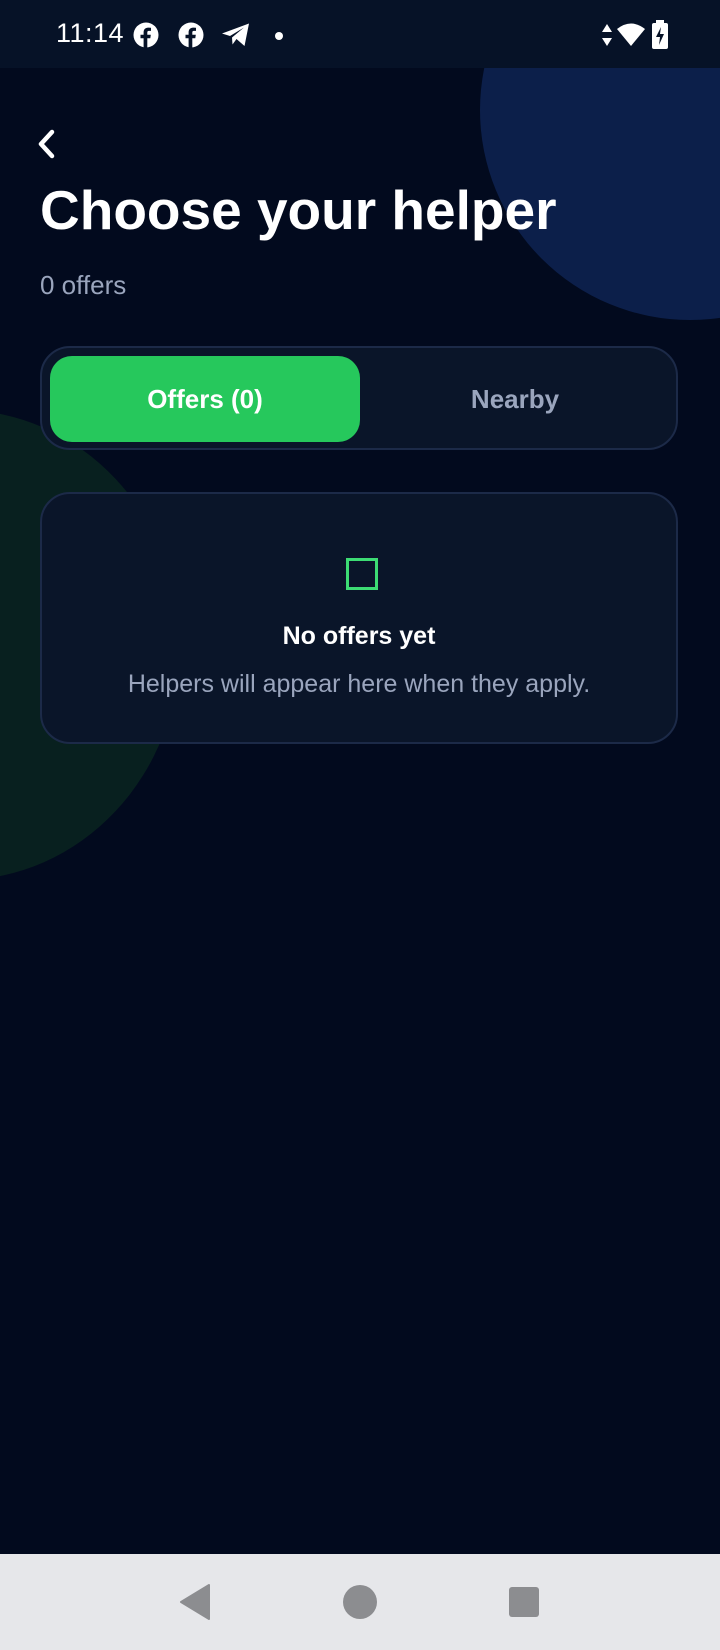  Describe the element at coordinates (607, 35) in the screenshot. I see `data-arrows-icon` at that location.